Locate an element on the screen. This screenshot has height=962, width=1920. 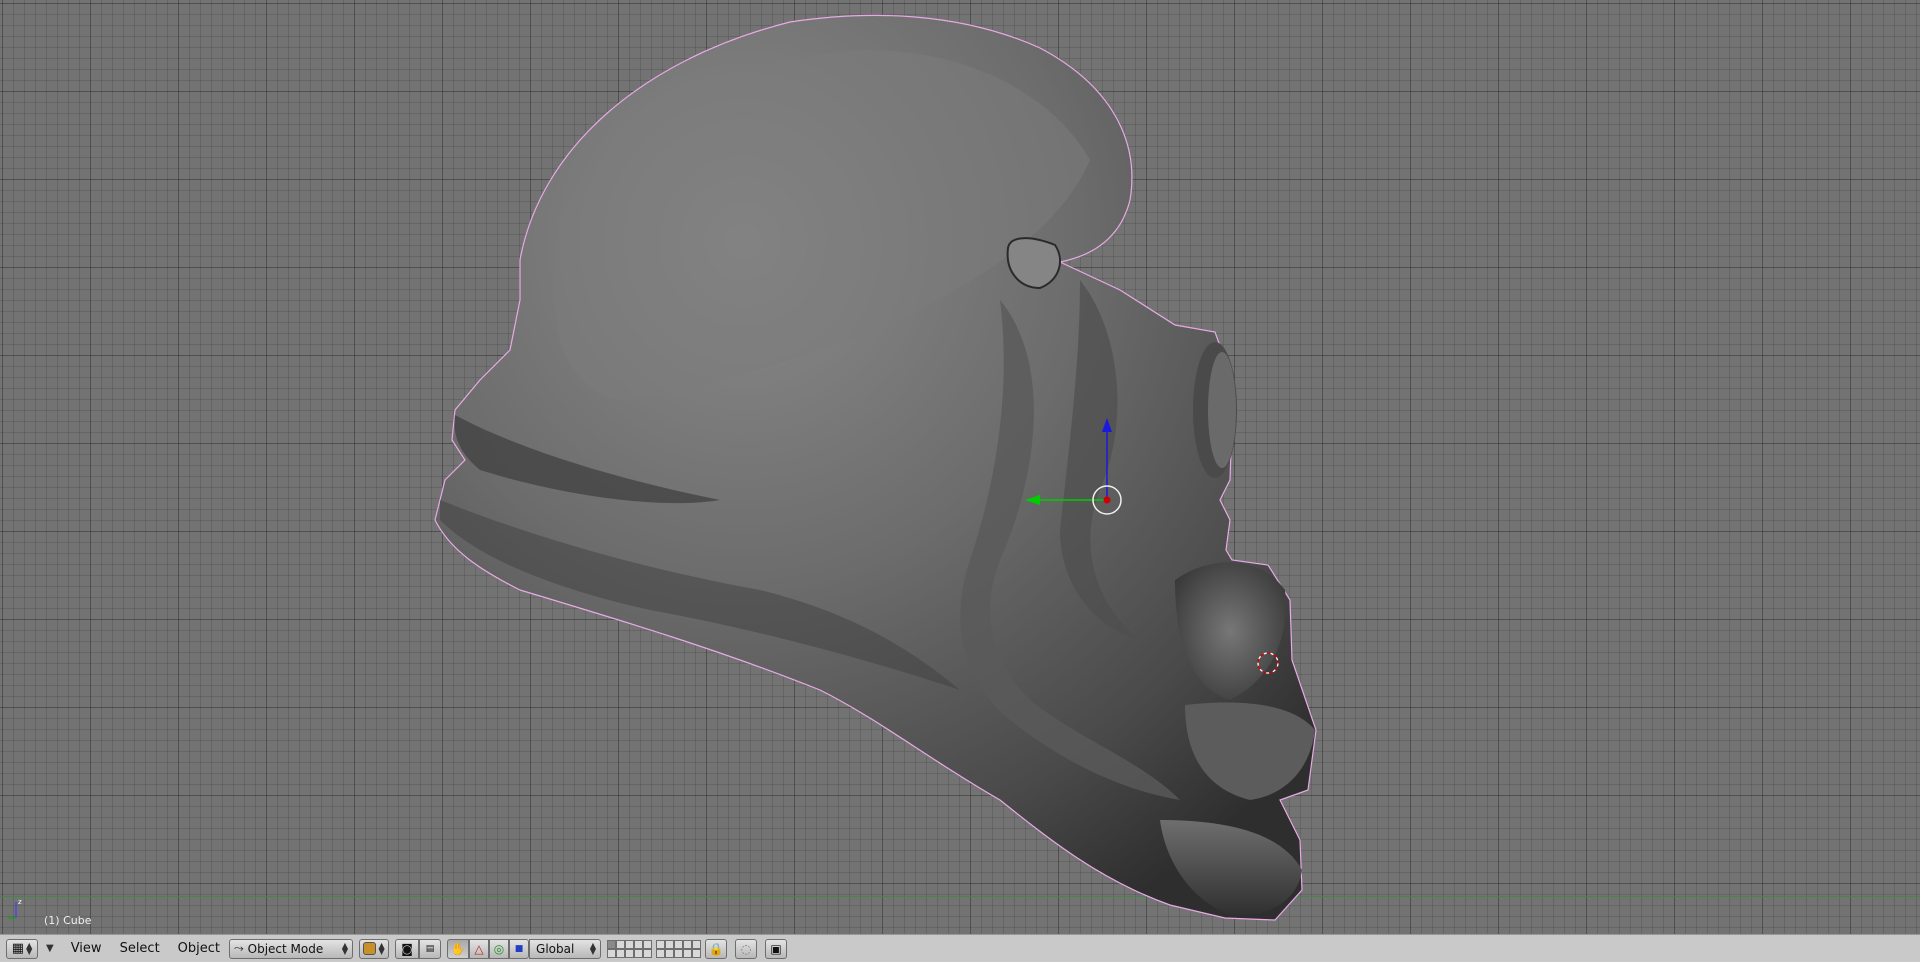
origin-dot is located at coordinates (1107, 500).